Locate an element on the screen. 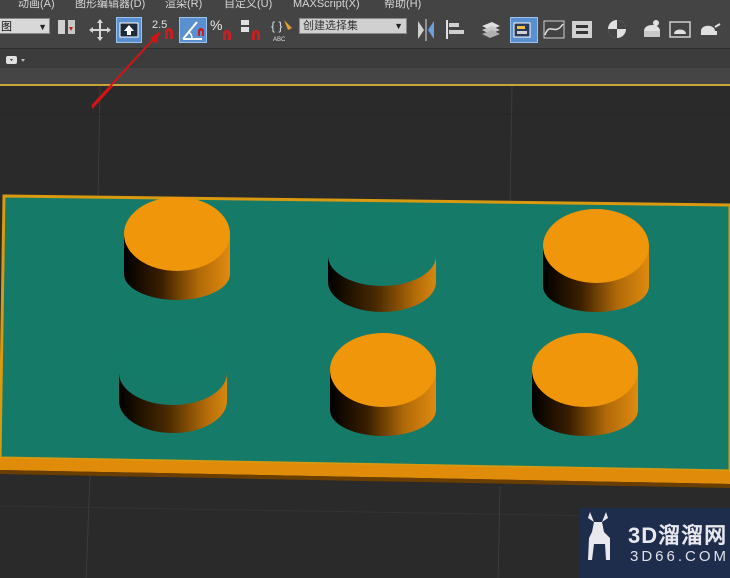 This screenshot has height=578, width=730. ribbon-toggle-button is located at coordinates (17, 58).